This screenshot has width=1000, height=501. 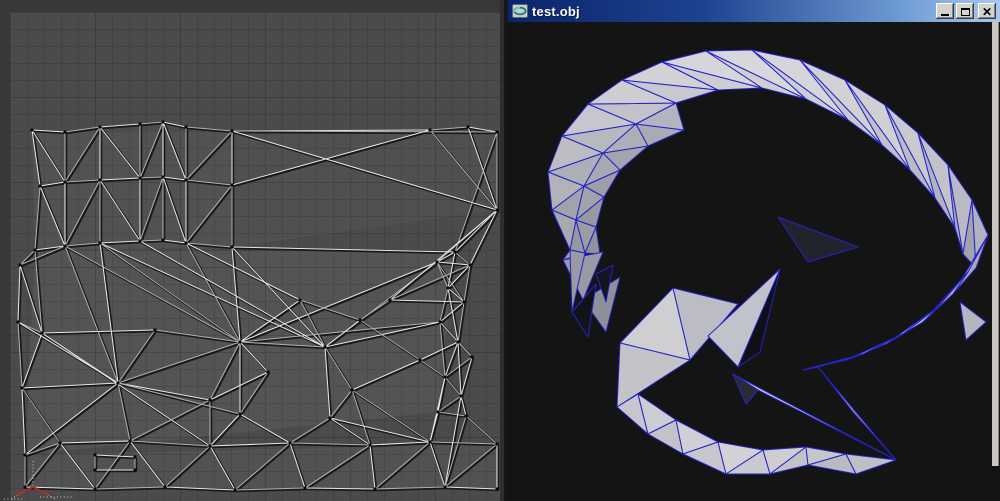 I want to click on minimize-icon, so click(x=945, y=15).